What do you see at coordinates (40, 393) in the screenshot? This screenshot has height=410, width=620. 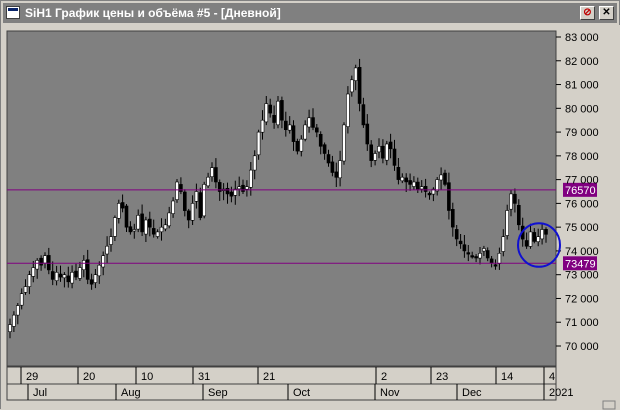 I see `x-month-label: Jul` at bounding box center [40, 393].